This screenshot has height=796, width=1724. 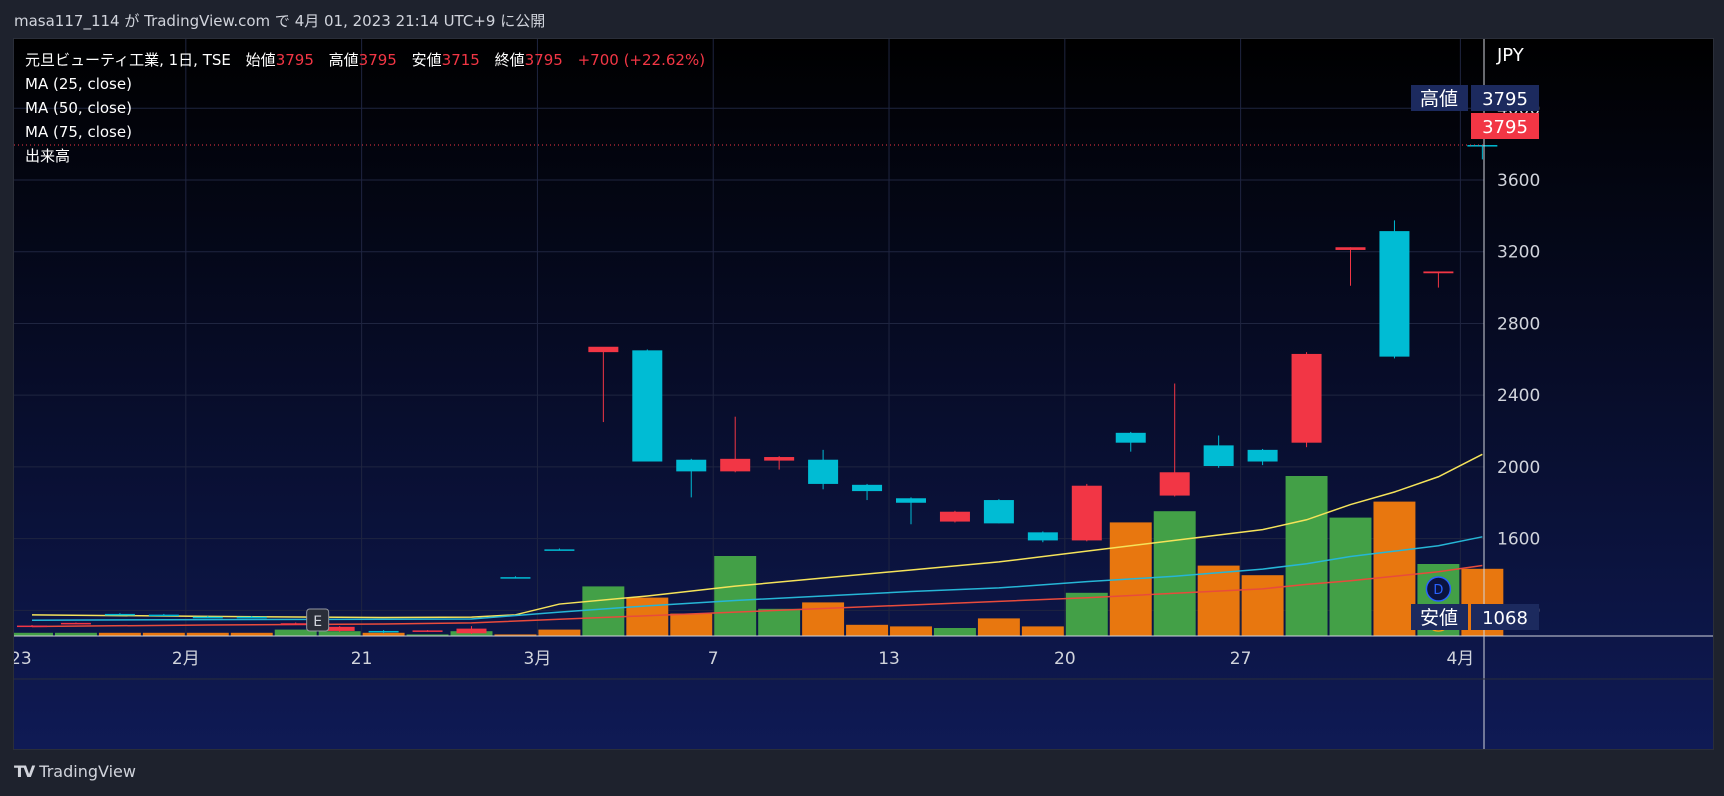 I want to click on legend-volume: 出来高, so click(x=365, y=156).